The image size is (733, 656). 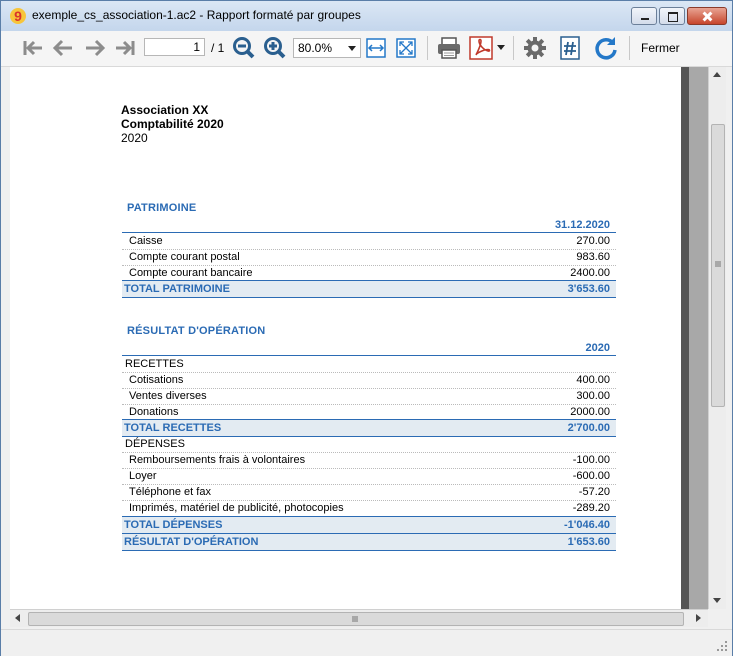 I want to click on close-report-button: Fermer, so click(x=660, y=48).